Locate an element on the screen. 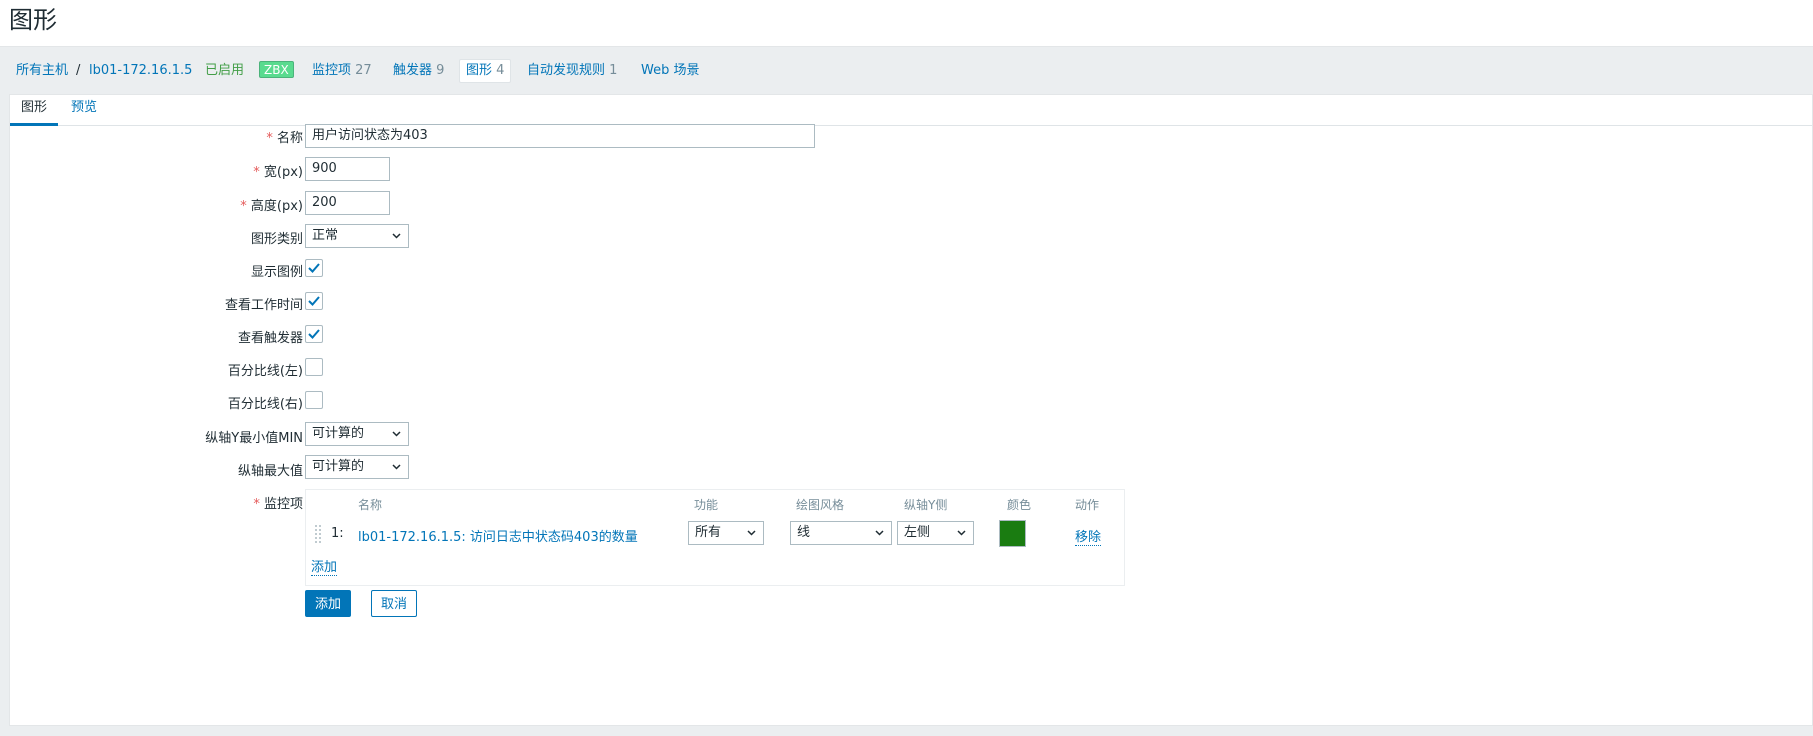 Image resolution: width=1813 pixels, height=736 pixels. show-work-period-label: 查看工作时间 is located at coordinates (263, 305).